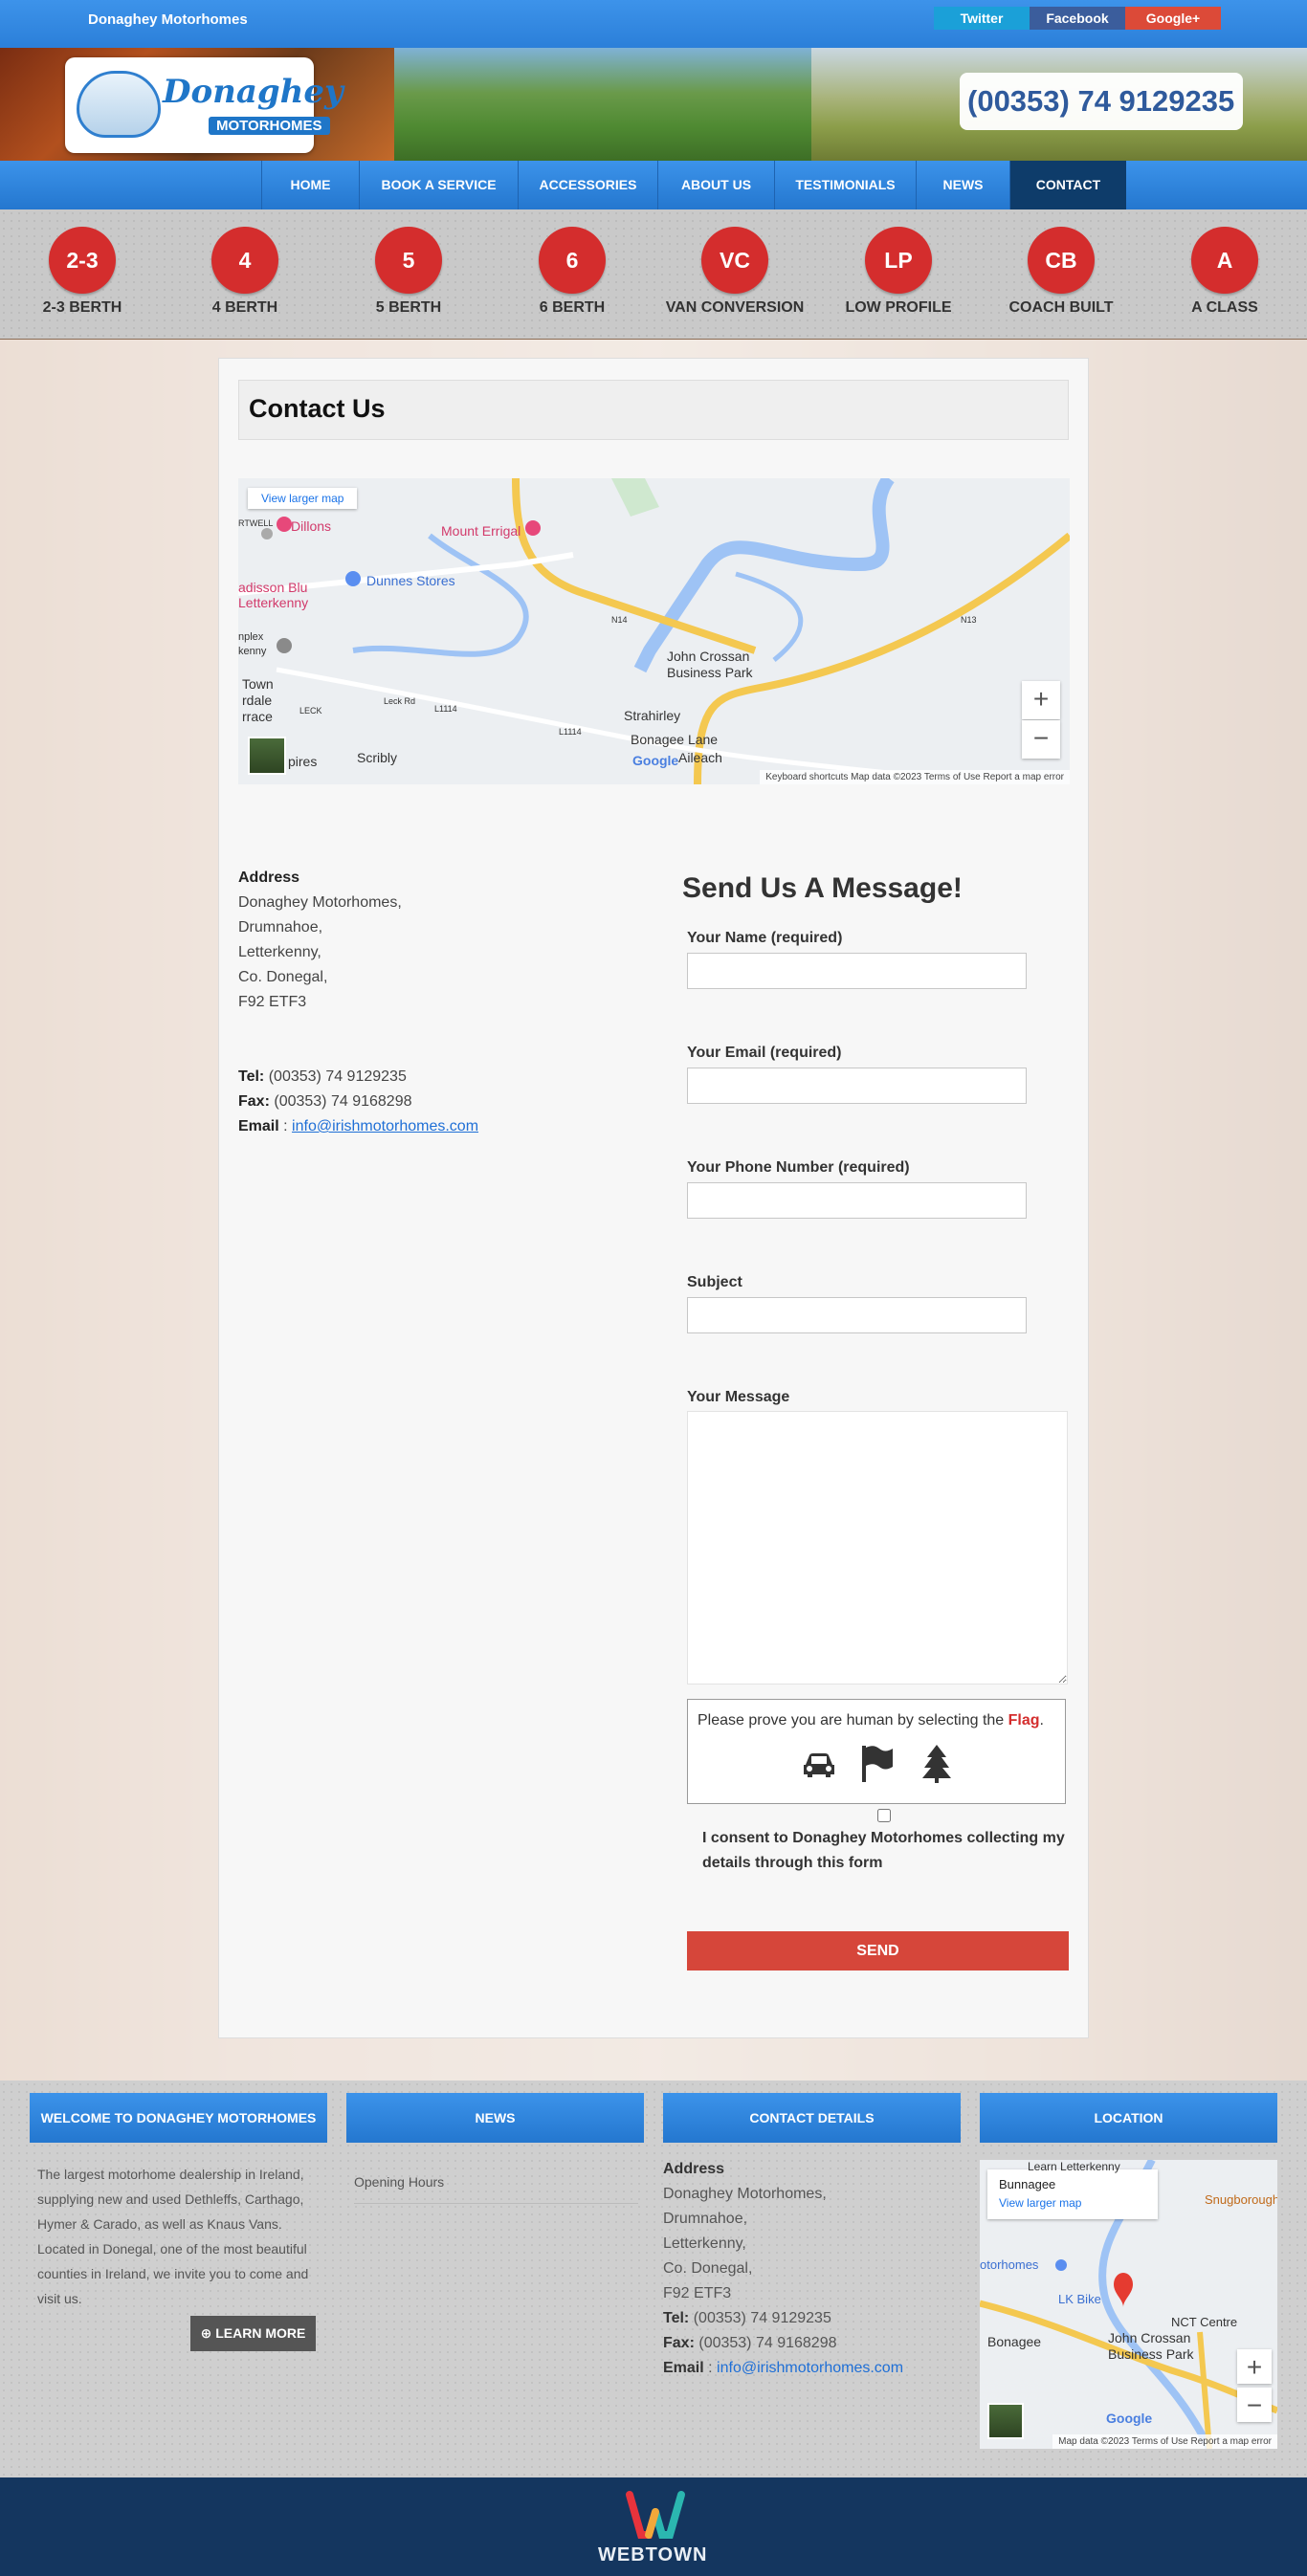 The width and height of the screenshot is (1307, 2576). What do you see at coordinates (708, 2268) in the screenshot?
I see `footer-address-line: Co. Donegal,` at bounding box center [708, 2268].